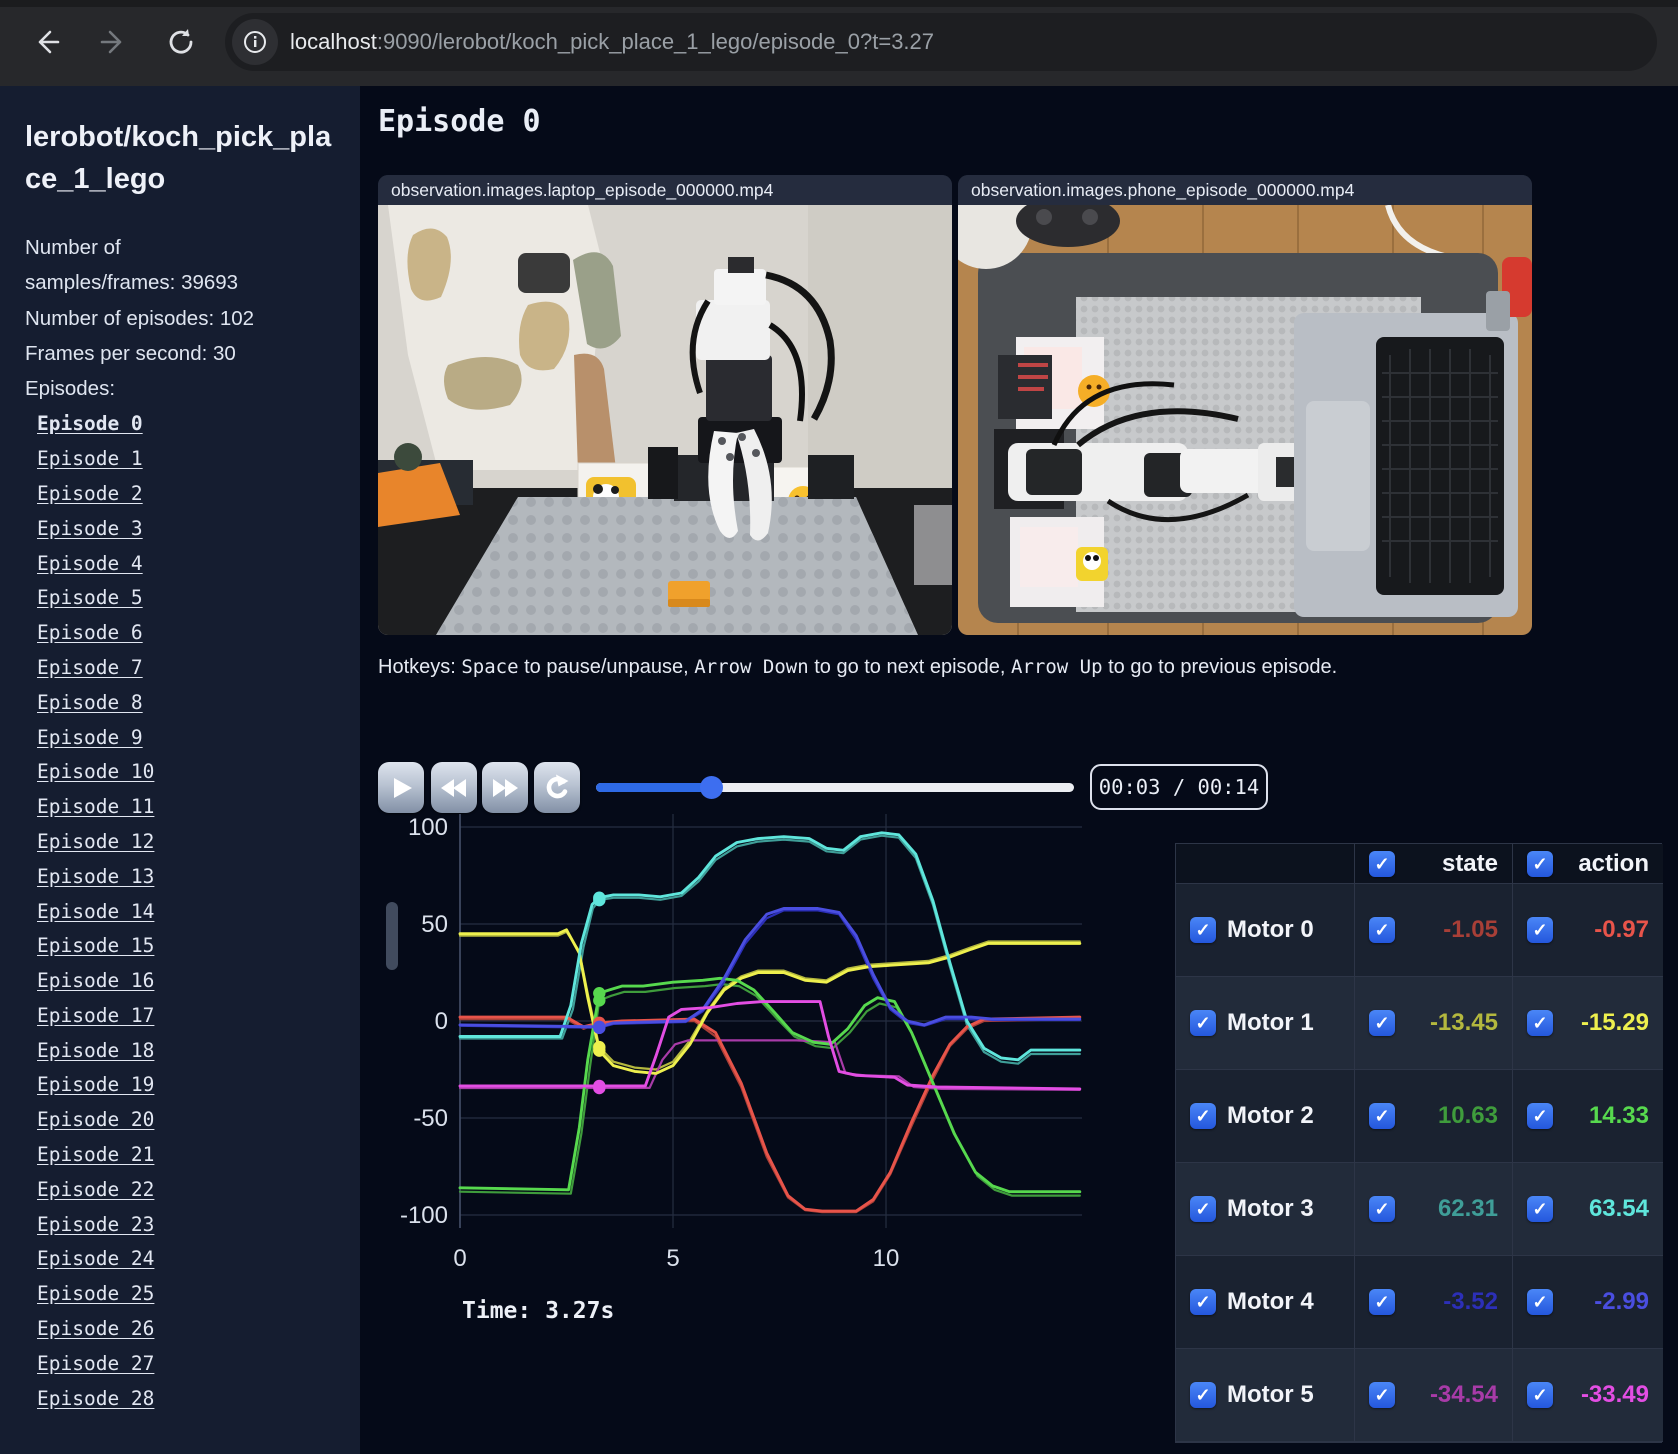 The width and height of the screenshot is (1678, 1454). Describe the element at coordinates (1540, 863) in the screenshot. I see `action-header-checkbox` at that location.